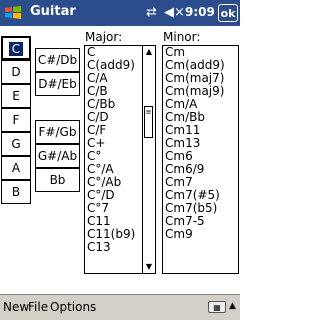  Describe the element at coordinates (217, 307) in the screenshot. I see `keyboard-icon: ▦` at that location.